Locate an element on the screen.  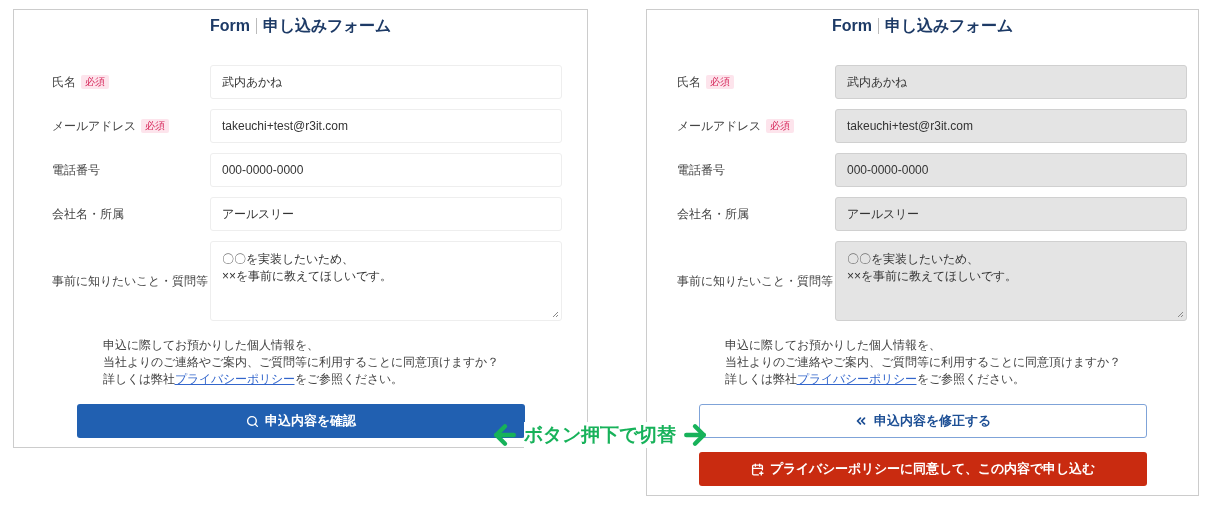
submit-button: プライバシーポリシーに同意して、この内容で申し込む is located at coordinates (922, 469).